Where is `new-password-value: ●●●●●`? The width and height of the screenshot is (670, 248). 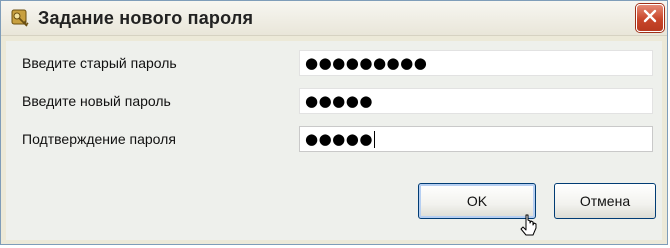
new-password-value: ●●●●● is located at coordinates (339, 100).